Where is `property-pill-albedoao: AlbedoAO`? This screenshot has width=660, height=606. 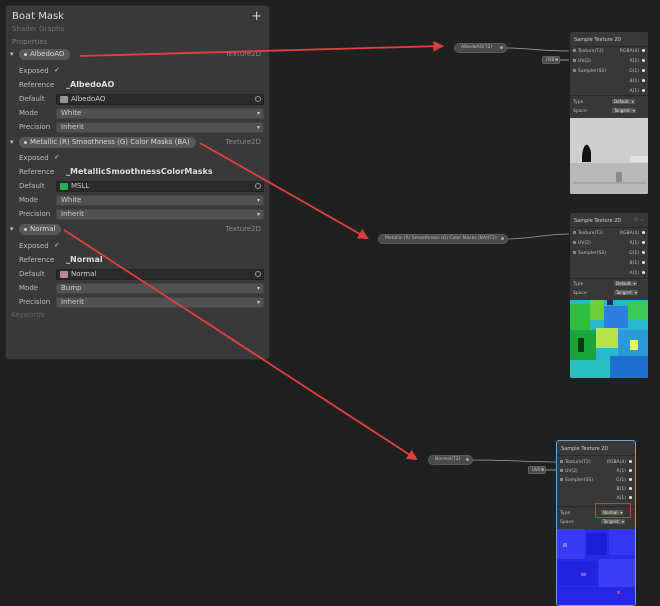
property-pill-albedoao: AlbedoAO is located at coordinates (45, 54).